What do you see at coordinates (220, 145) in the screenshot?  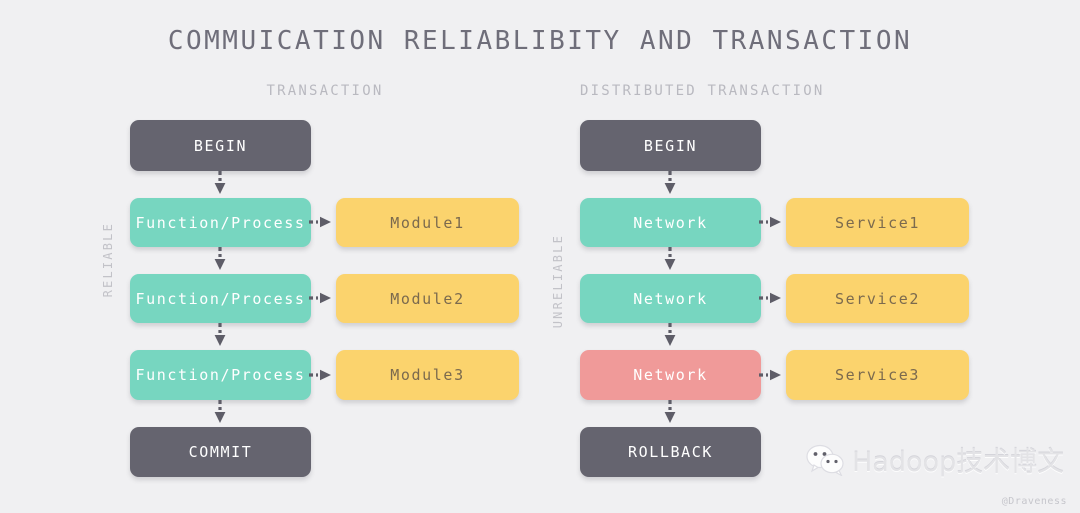 I see `left-flow-box-begin: BEGIN` at bounding box center [220, 145].